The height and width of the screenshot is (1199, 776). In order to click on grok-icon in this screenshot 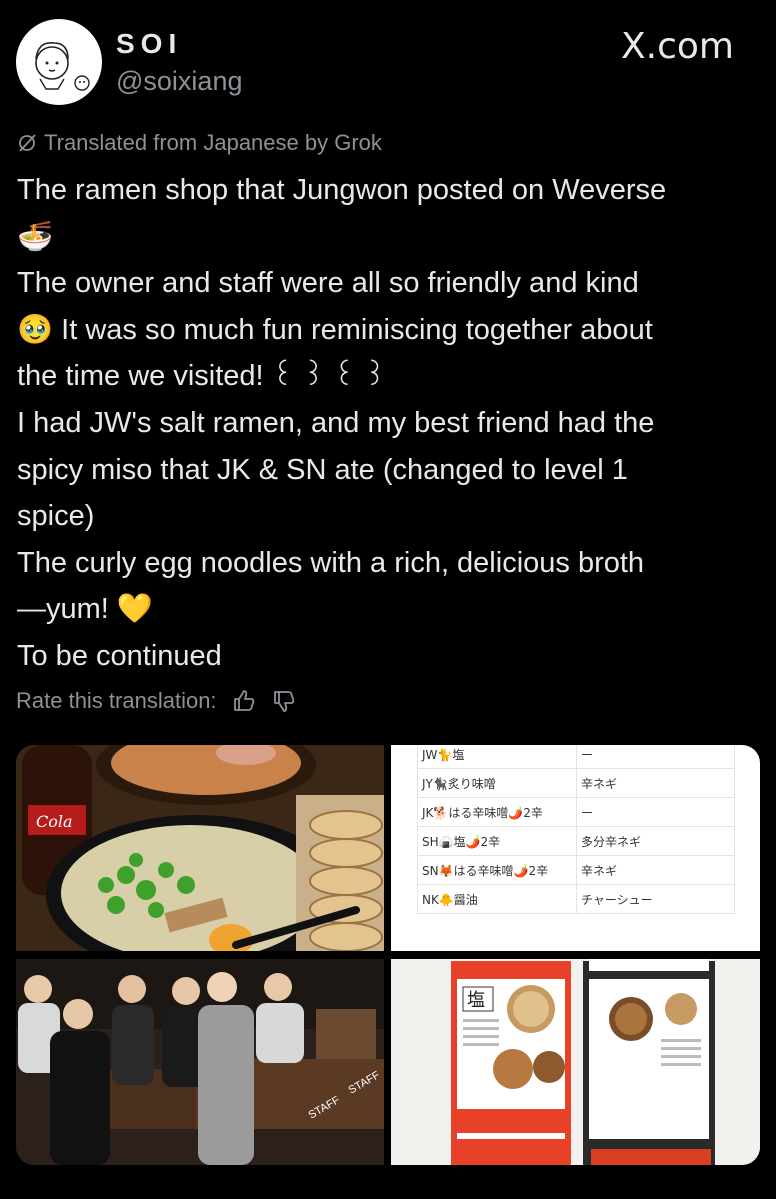, I will do `click(27, 143)`.